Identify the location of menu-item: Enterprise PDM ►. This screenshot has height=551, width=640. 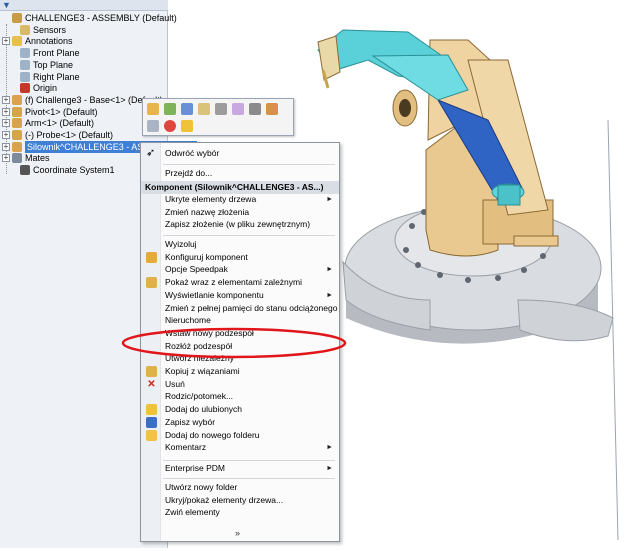
(240, 468).